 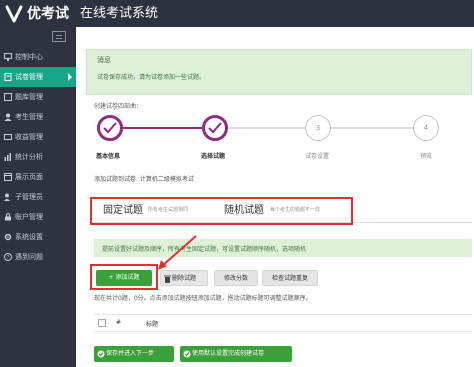 I want to click on add-button-highlight-box, so click(x=124, y=277).